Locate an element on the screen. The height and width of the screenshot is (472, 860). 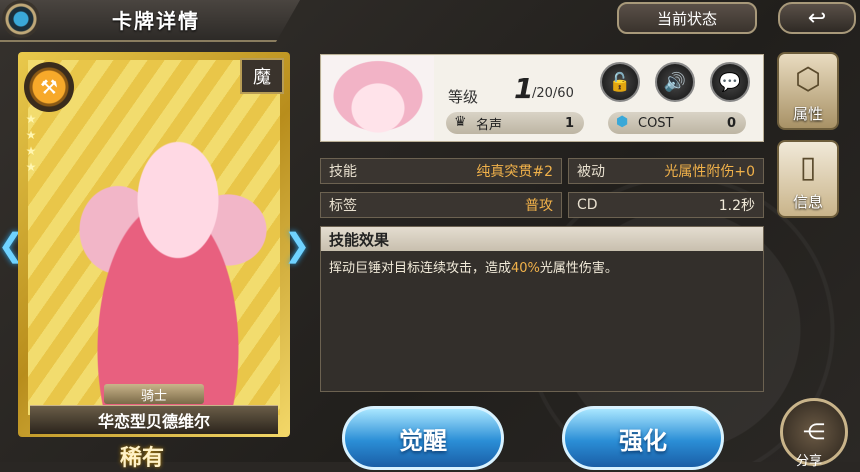
chat-icon: 💬 is located at coordinates (730, 82).